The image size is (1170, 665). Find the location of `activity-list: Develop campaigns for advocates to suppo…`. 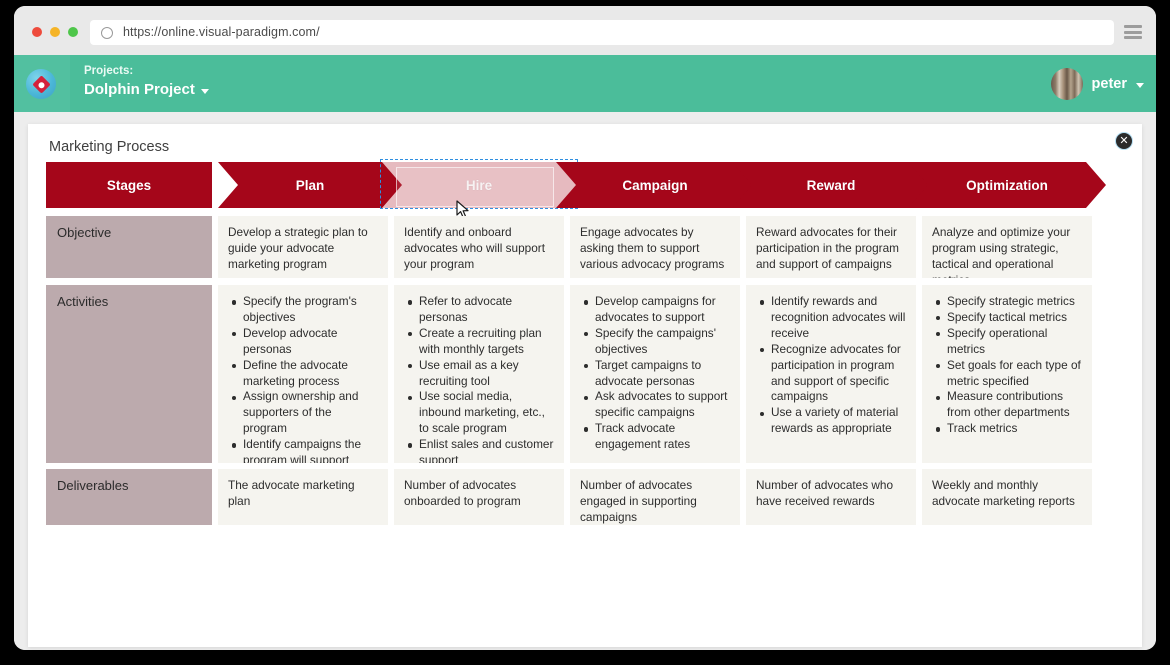

activity-list: Develop campaigns for advocates to suppo… is located at coordinates (655, 373).